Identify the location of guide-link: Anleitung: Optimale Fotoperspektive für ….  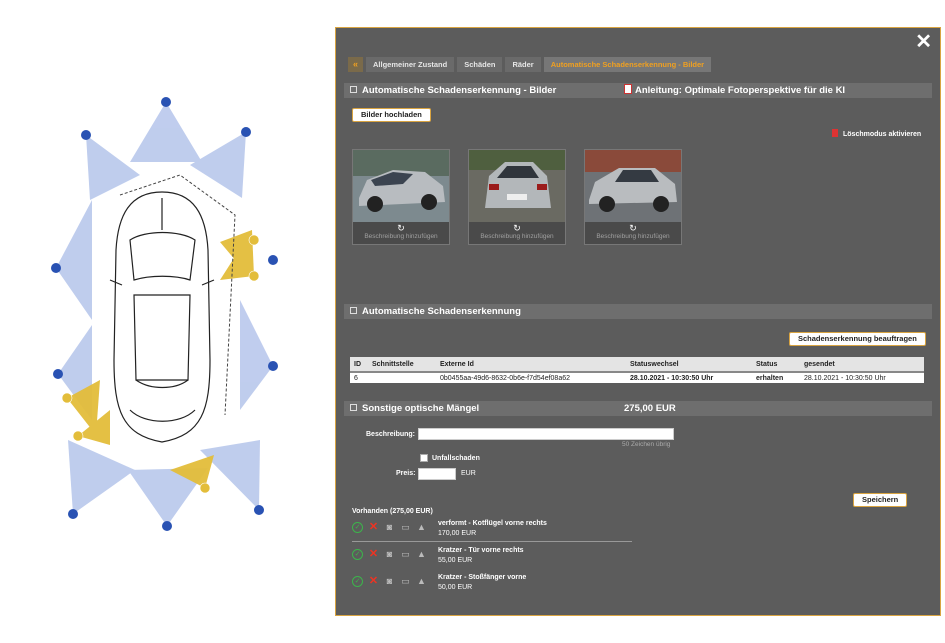
(734, 90).